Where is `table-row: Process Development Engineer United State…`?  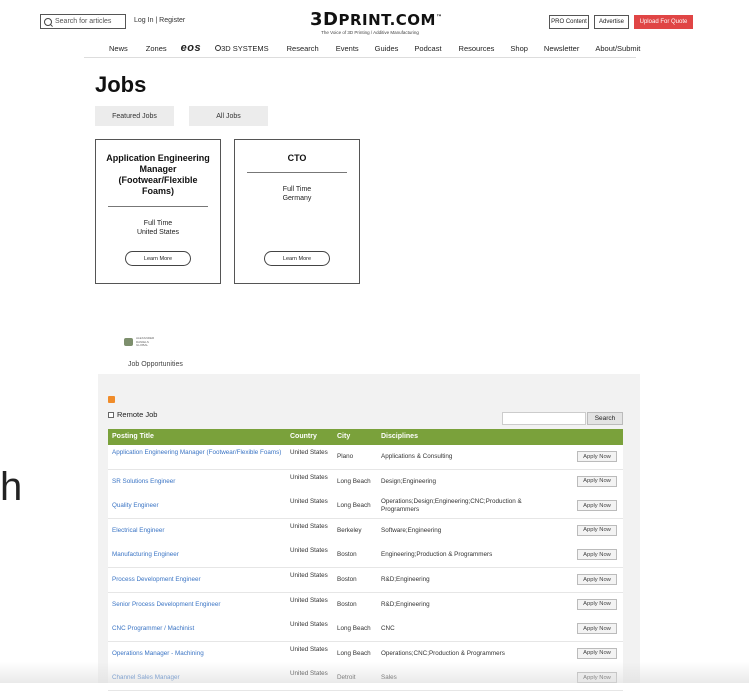
table-row: Process Development Engineer United State… is located at coordinates (365, 580).